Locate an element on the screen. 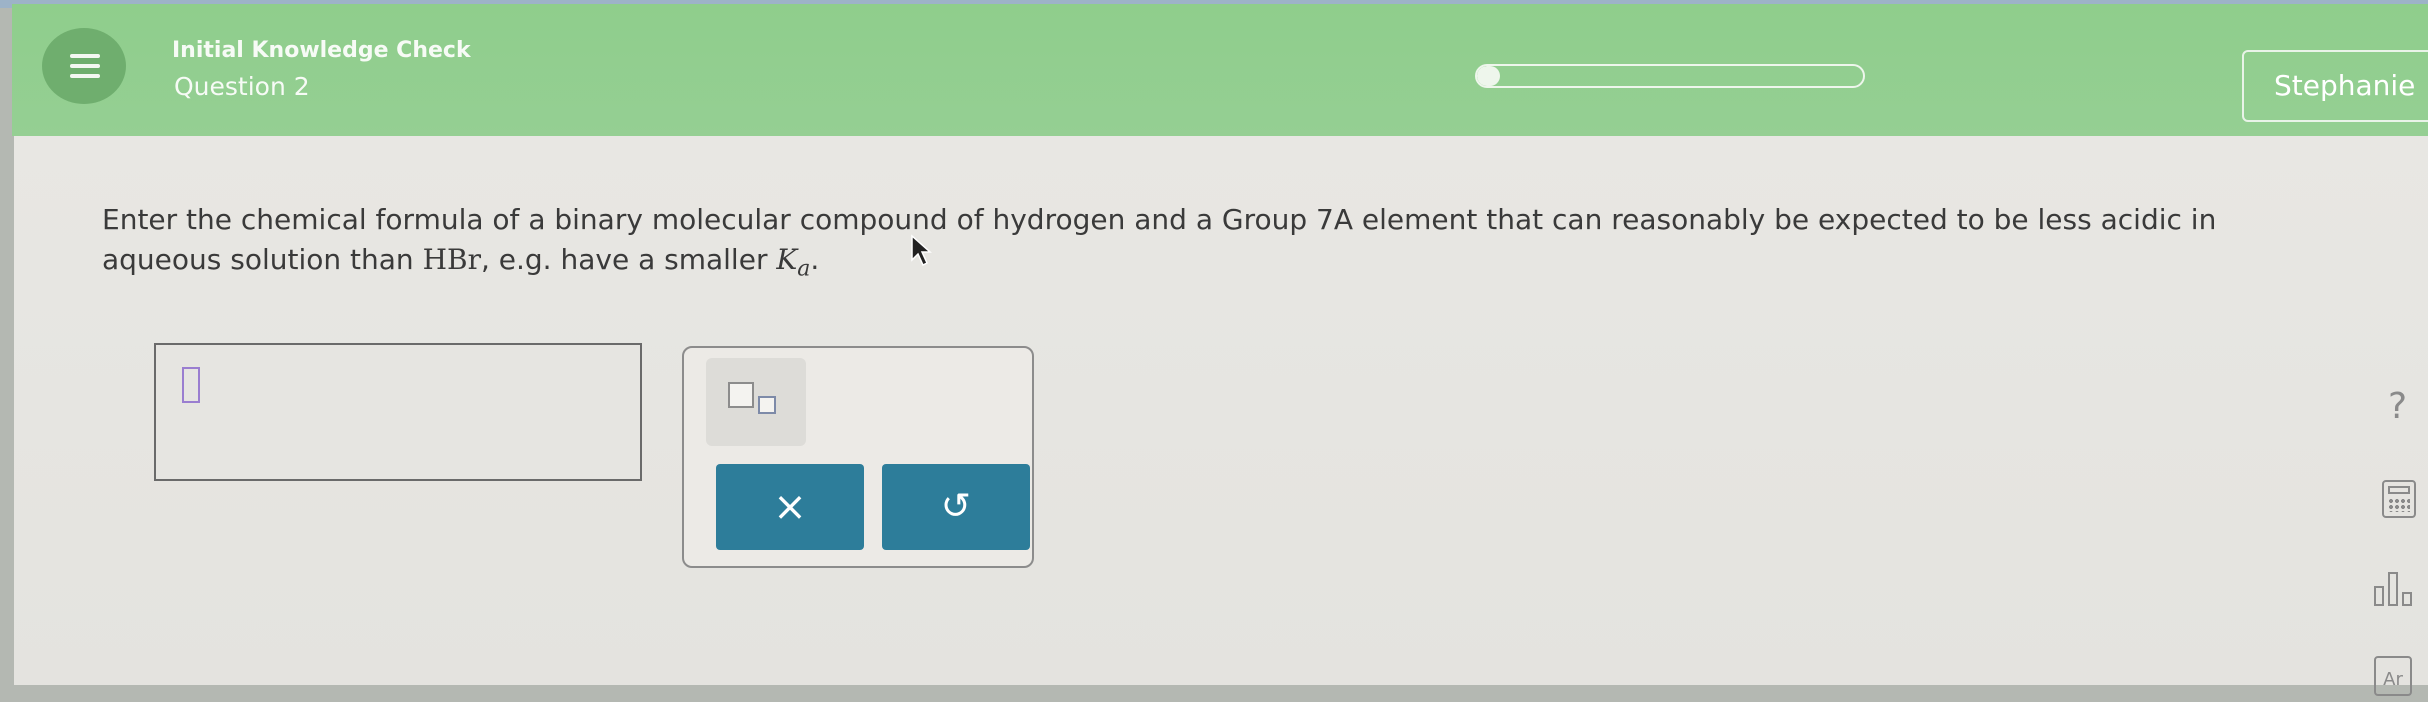 Image resolution: width=2428 pixels, height=702 pixels. data-chart-icon is located at coordinates (2396, 588).